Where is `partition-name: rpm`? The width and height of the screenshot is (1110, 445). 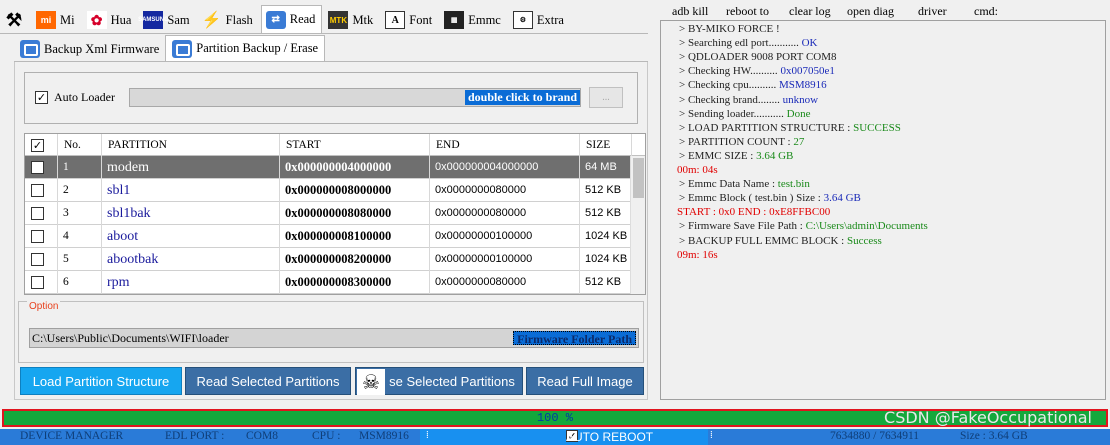
partition-name: rpm is located at coordinates (191, 282).